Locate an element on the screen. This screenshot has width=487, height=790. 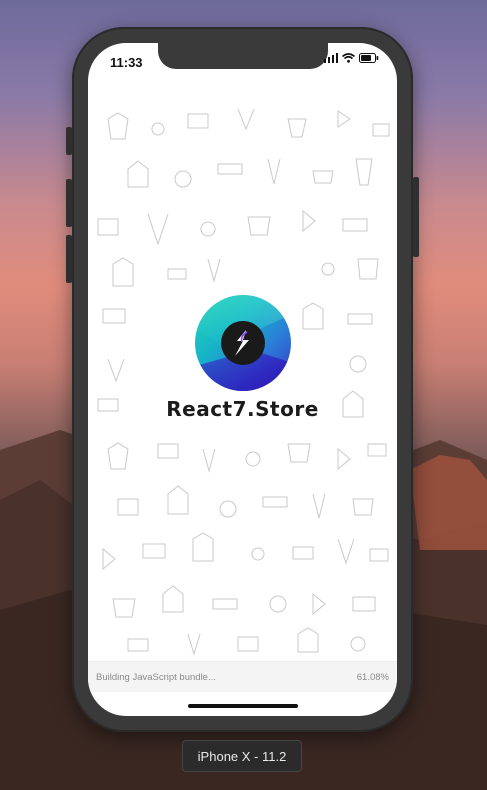
lightning-logo-icon is located at coordinates (242, 343).